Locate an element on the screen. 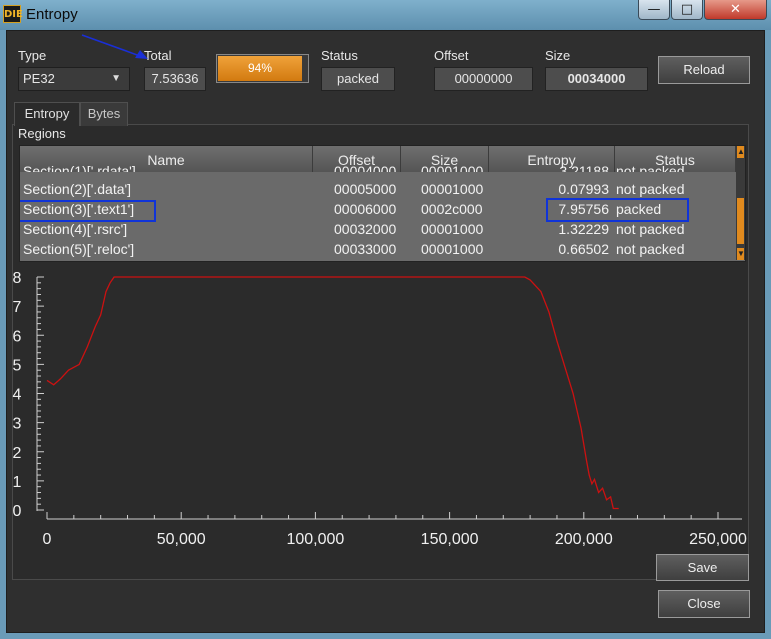 The height and width of the screenshot is (639, 771). type-select: PE32 ▼ is located at coordinates (74, 79).